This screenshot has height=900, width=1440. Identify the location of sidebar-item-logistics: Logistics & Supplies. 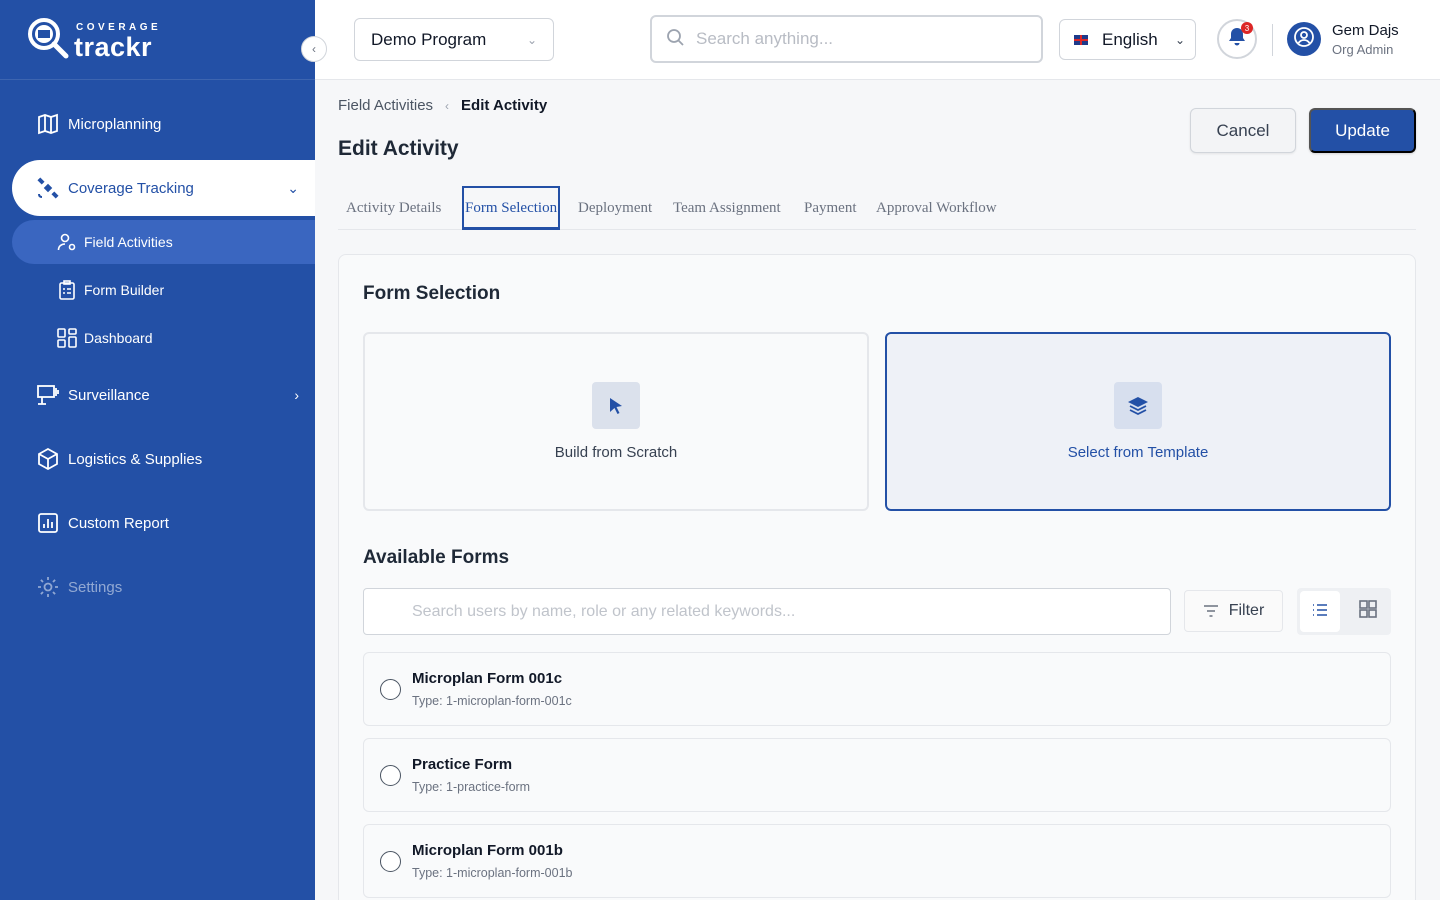
(163, 459).